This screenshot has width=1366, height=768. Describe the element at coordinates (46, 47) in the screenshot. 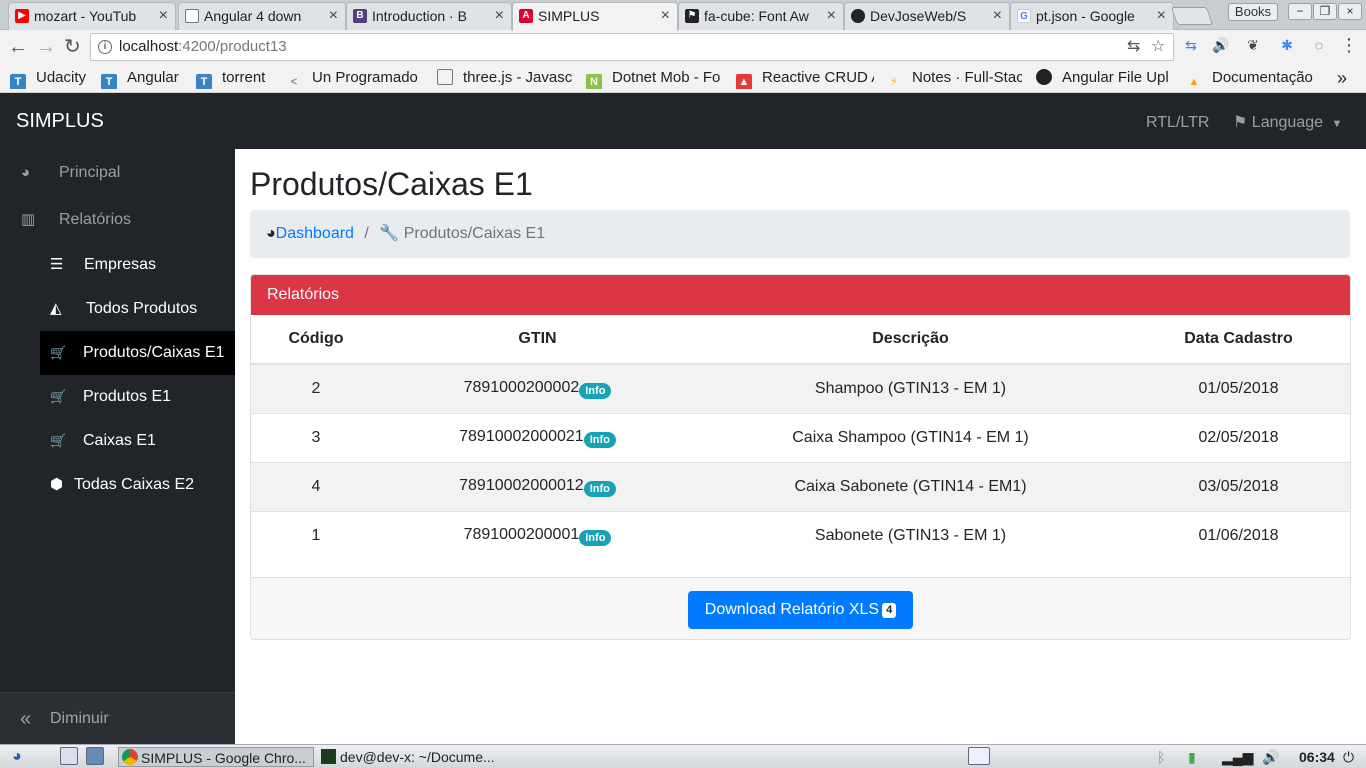

I see `forward-icon: →` at that location.